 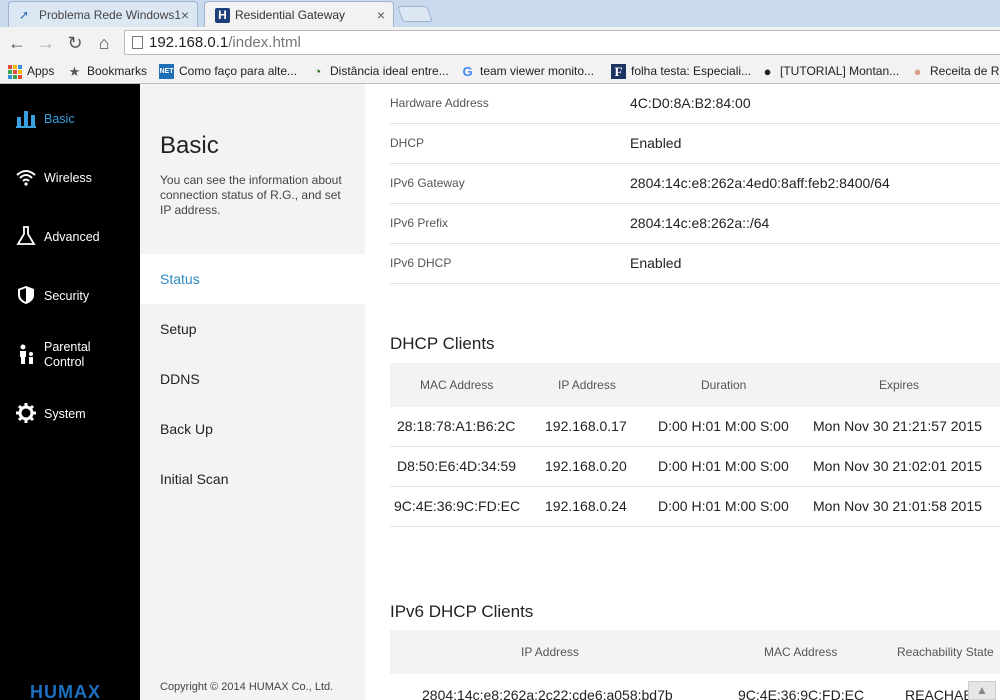 I want to click on status-value: 4C:D0:8A:B2:84:00, so click(x=690, y=103).